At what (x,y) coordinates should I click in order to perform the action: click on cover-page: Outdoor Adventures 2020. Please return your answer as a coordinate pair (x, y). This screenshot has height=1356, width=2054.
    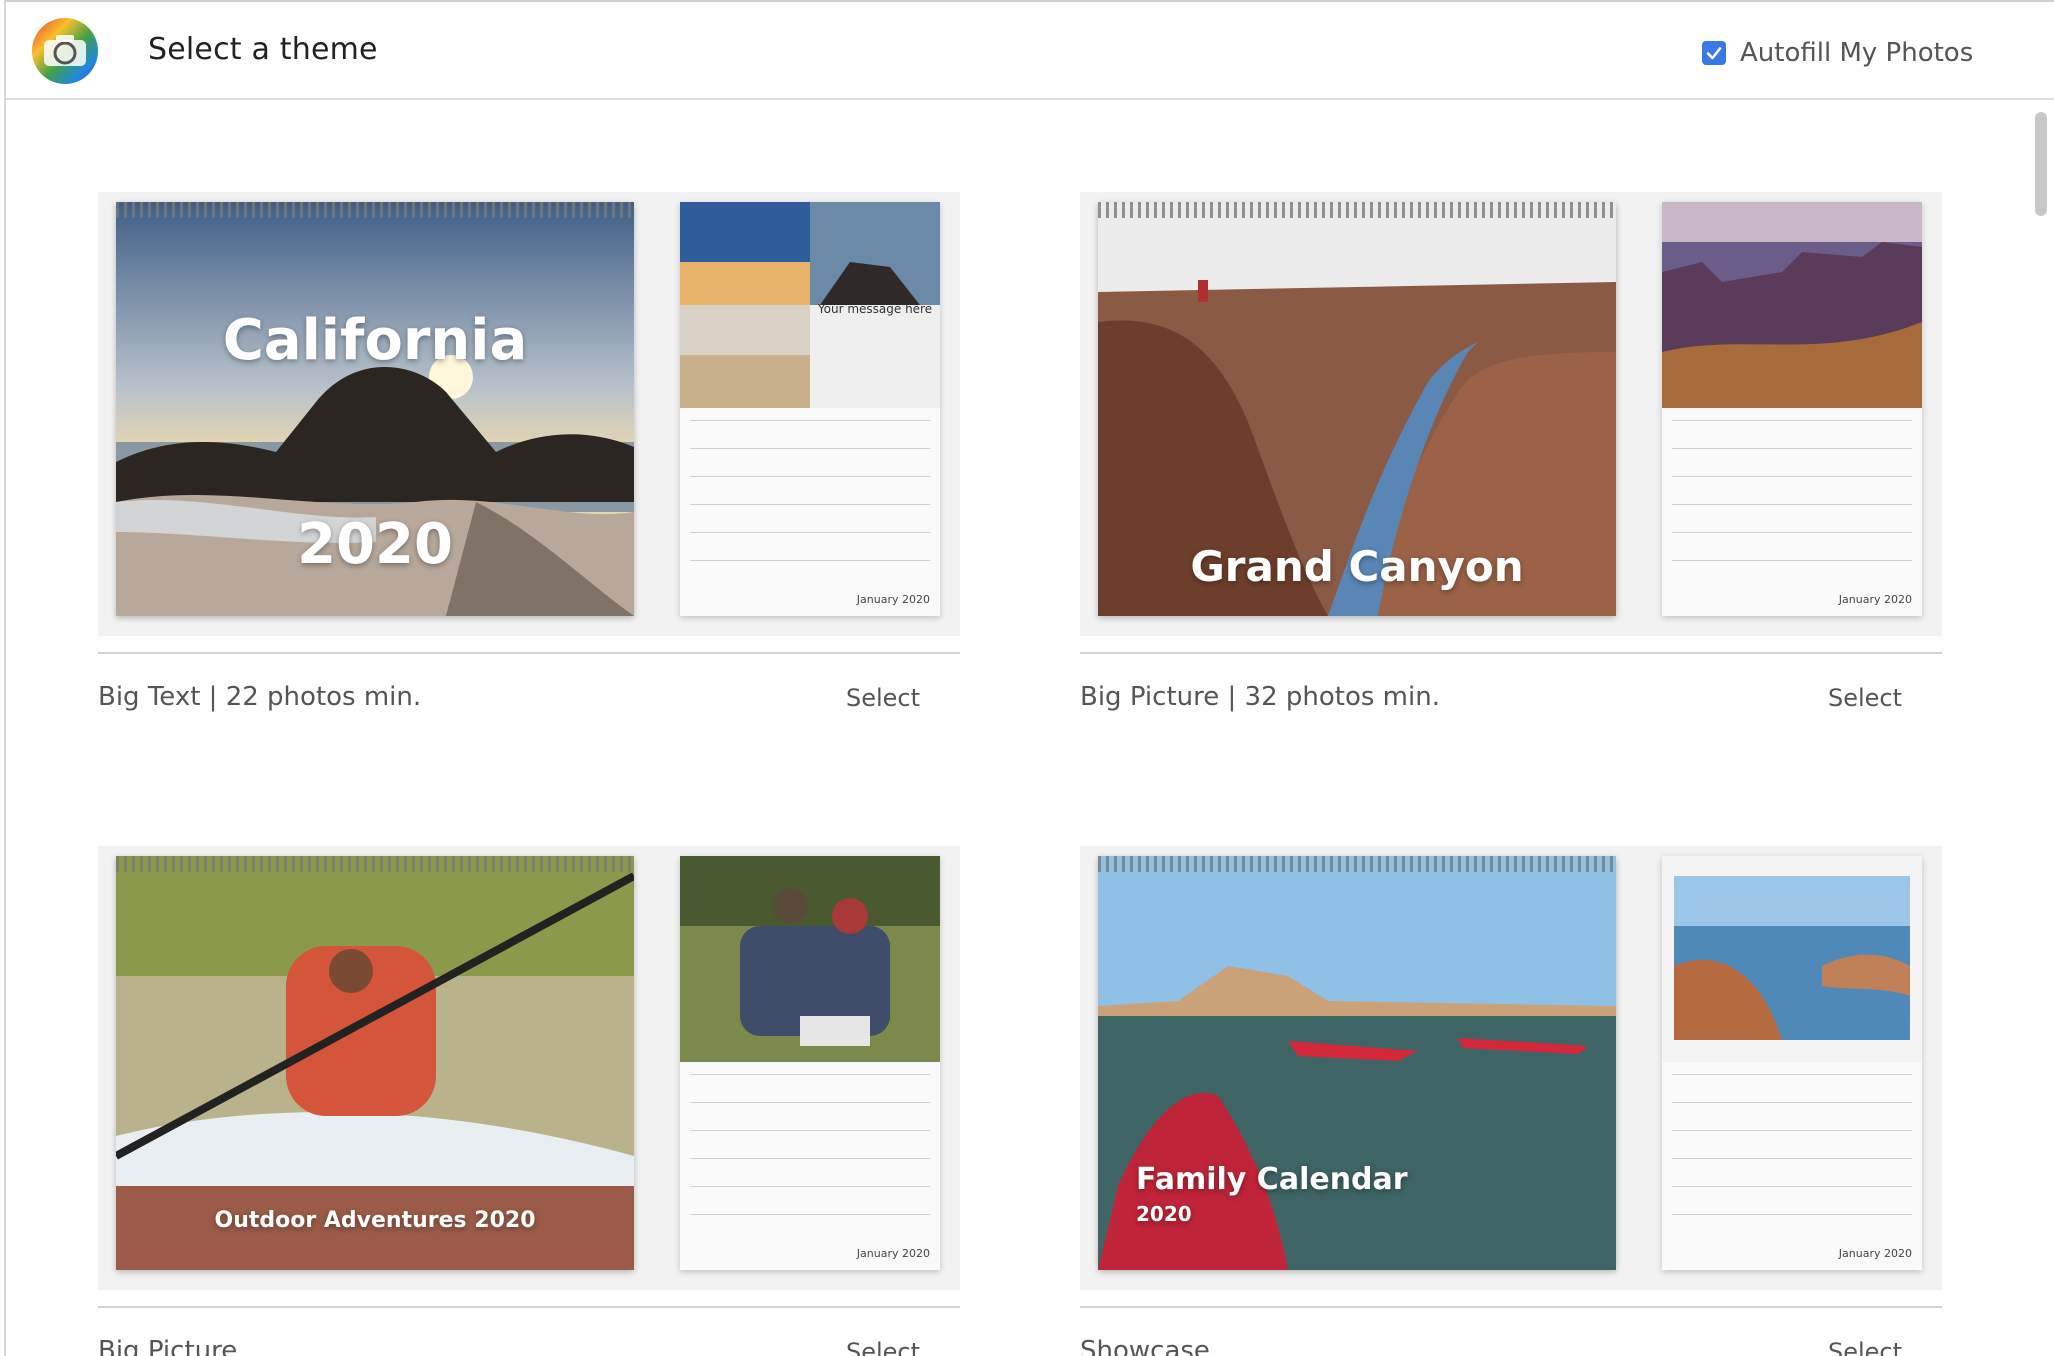
    Looking at the image, I should click on (375, 1063).